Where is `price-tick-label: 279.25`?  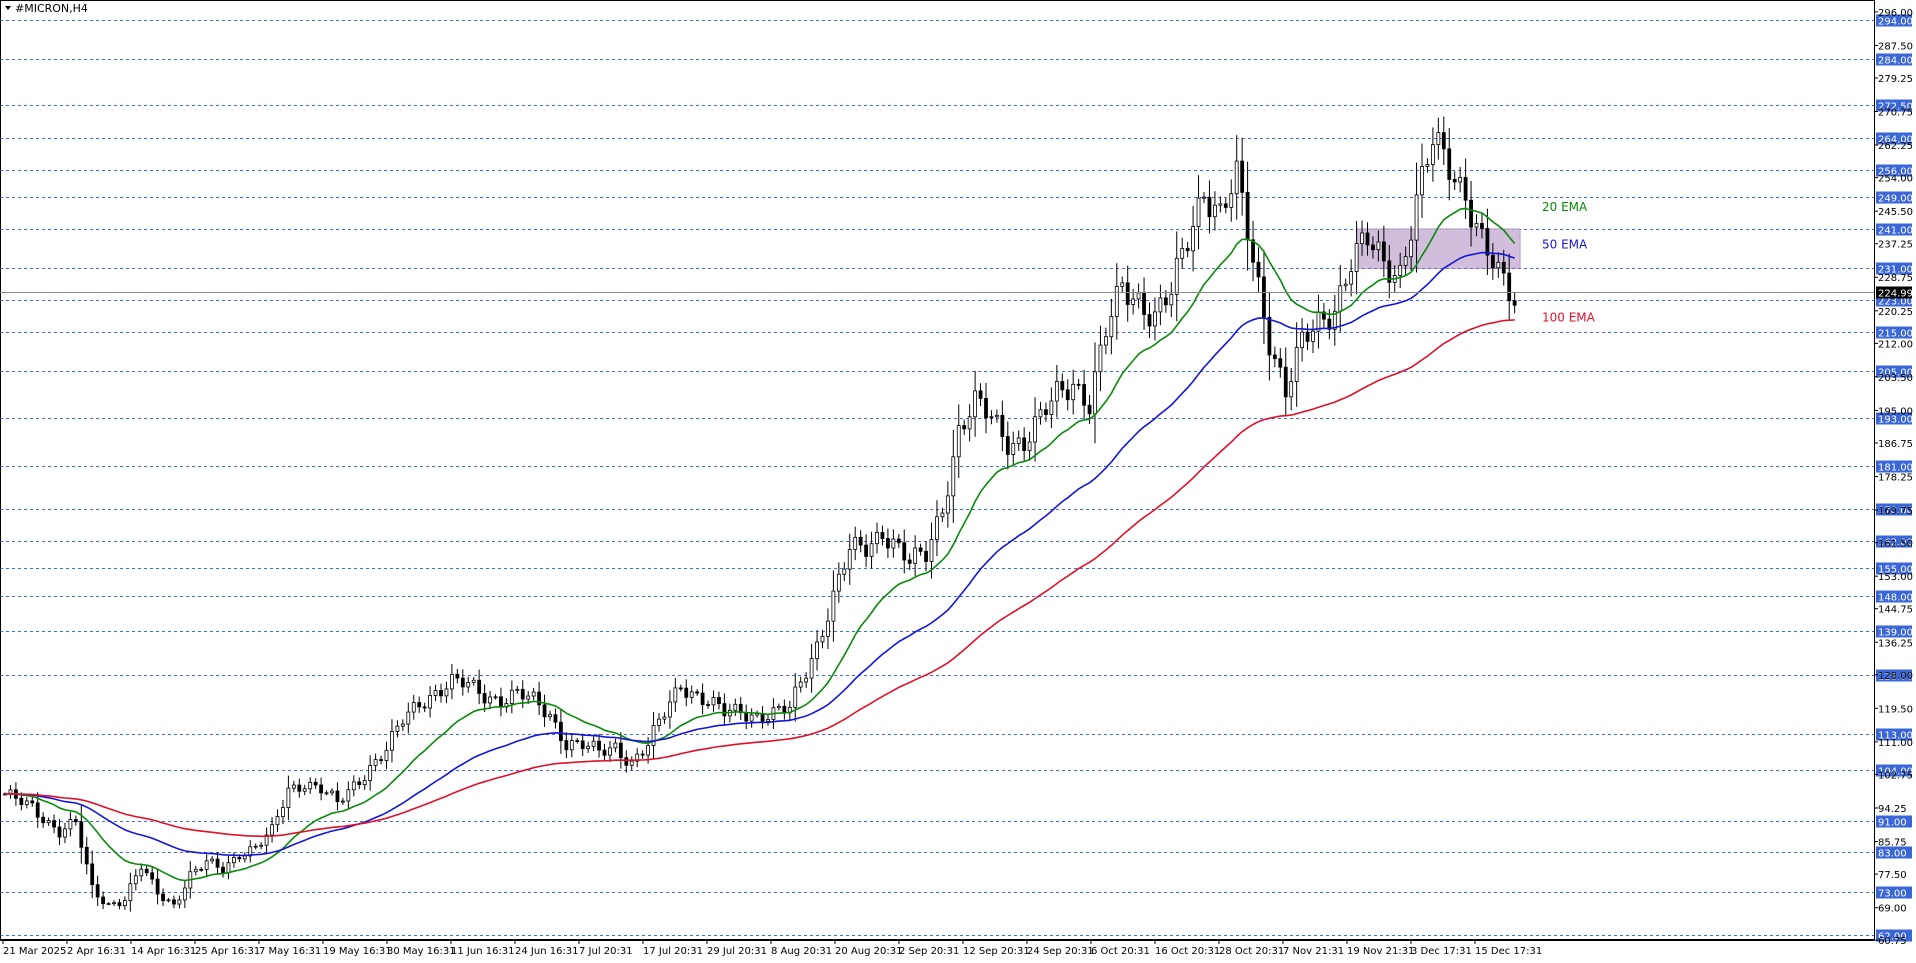 price-tick-label: 279.25 is located at coordinates (1895, 79).